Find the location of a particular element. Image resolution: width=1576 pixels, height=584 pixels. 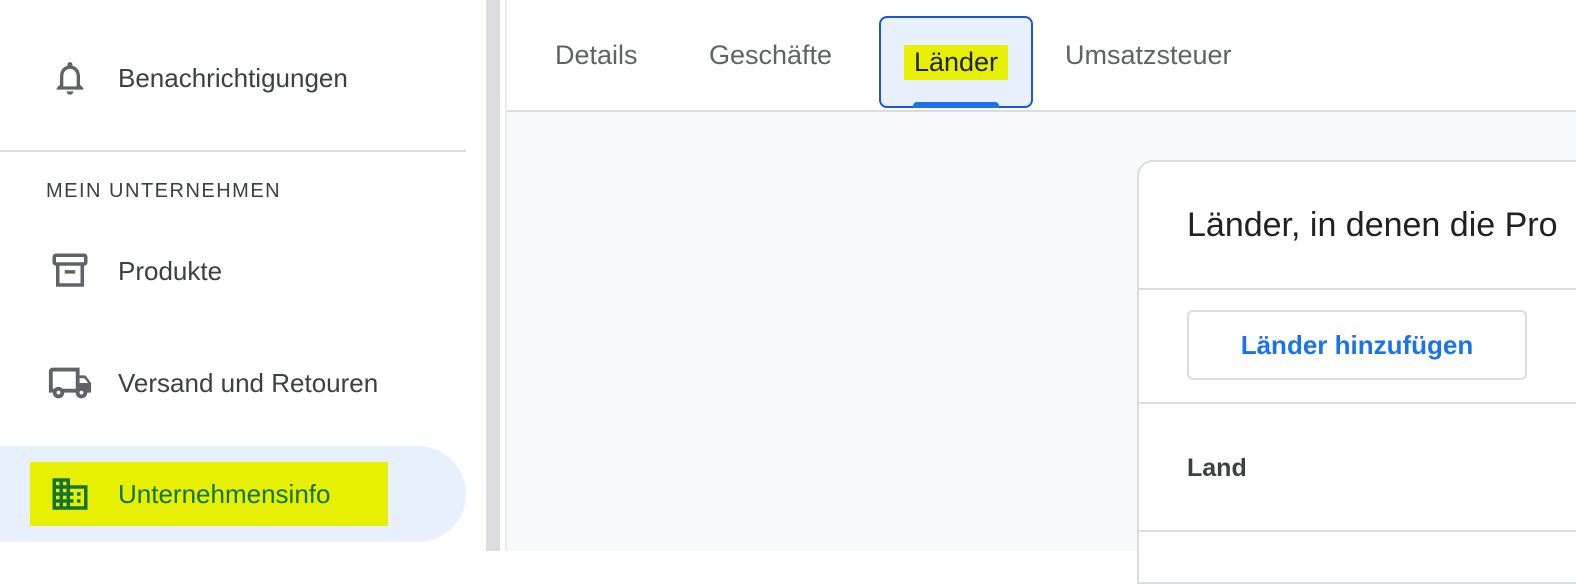

archive-icon is located at coordinates (70, 271).